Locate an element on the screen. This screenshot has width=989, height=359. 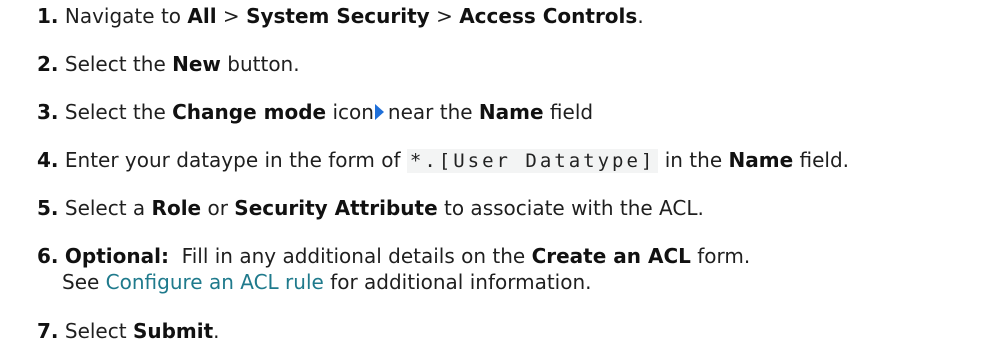
step-number: 7. is located at coordinates (48, 331).